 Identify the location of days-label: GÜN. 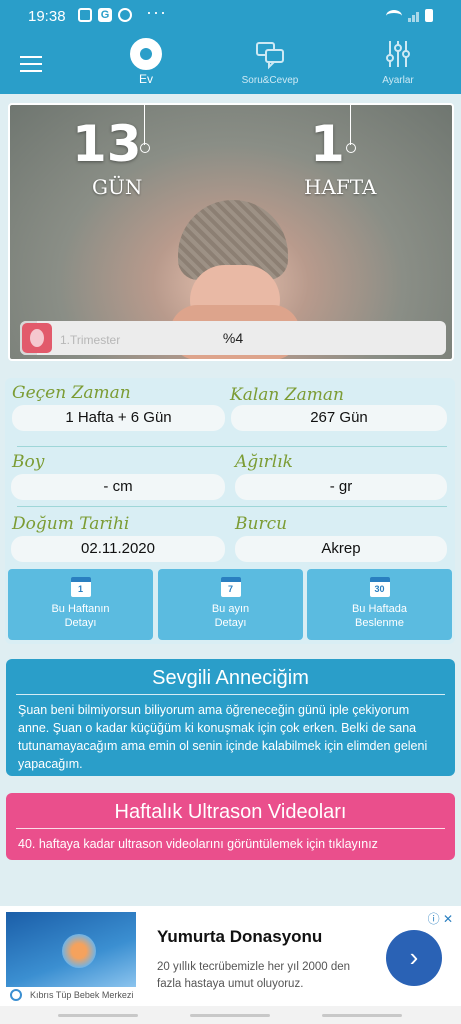
(117, 187).